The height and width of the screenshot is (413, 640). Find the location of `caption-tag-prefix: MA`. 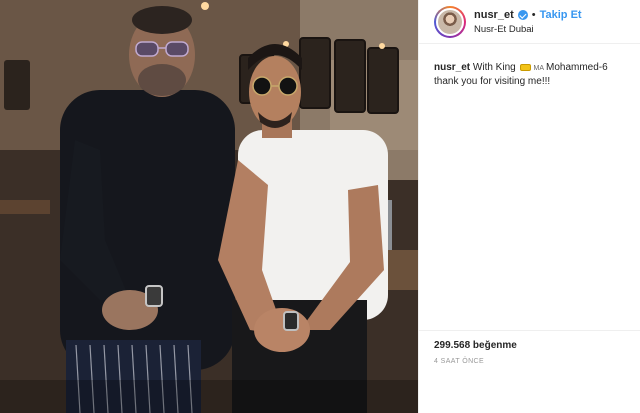

caption-tag-prefix: MA is located at coordinates (538, 68).